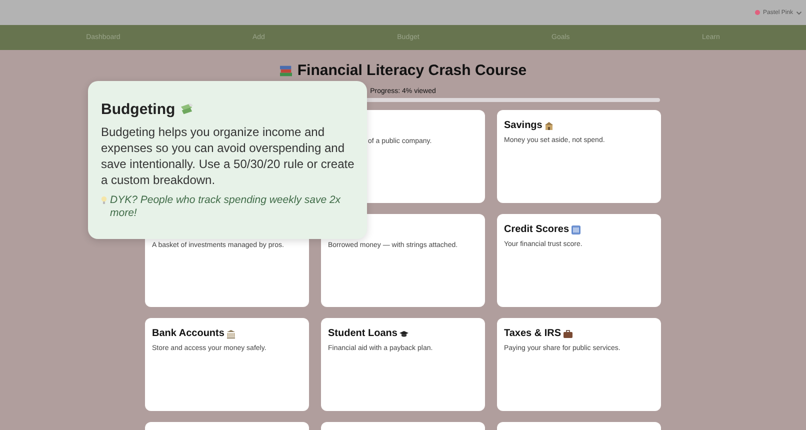  What do you see at coordinates (404, 333) in the screenshot?
I see `graduation-cap-icon` at bounding box center [404, 333].